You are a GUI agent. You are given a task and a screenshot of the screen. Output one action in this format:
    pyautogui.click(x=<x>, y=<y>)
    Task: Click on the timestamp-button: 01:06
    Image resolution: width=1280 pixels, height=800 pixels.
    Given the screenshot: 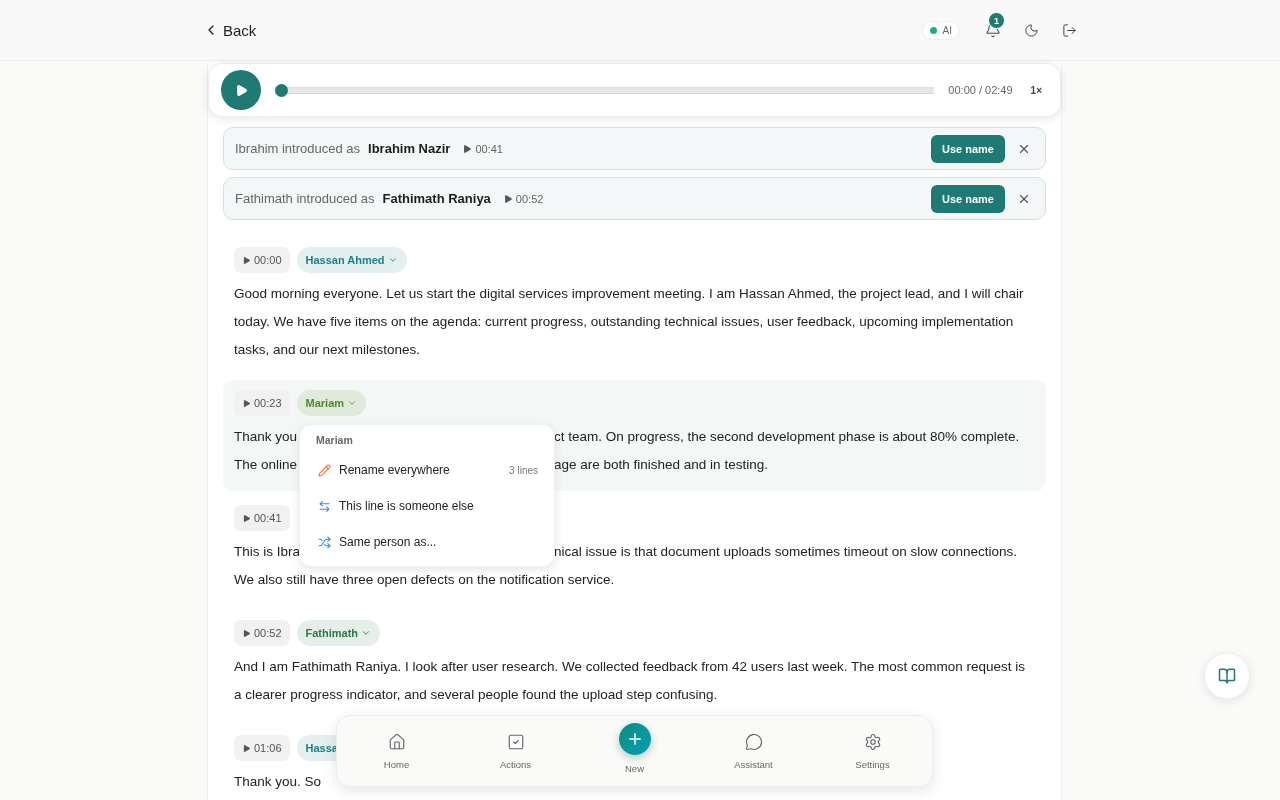 What is the action you would take?
    pyautogui.click(x=262, y=748)
    